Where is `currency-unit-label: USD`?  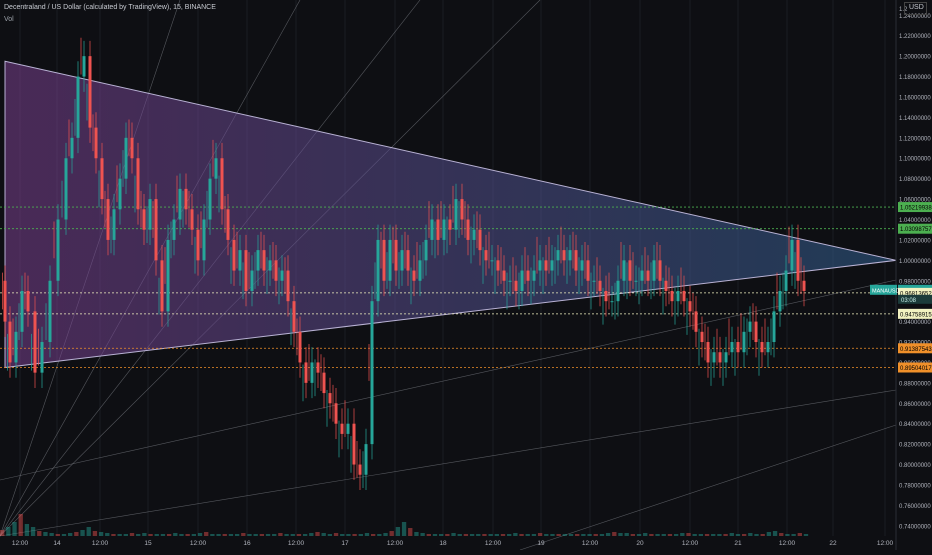
currency-unit-label: USD is located at coordinates (916, 7).